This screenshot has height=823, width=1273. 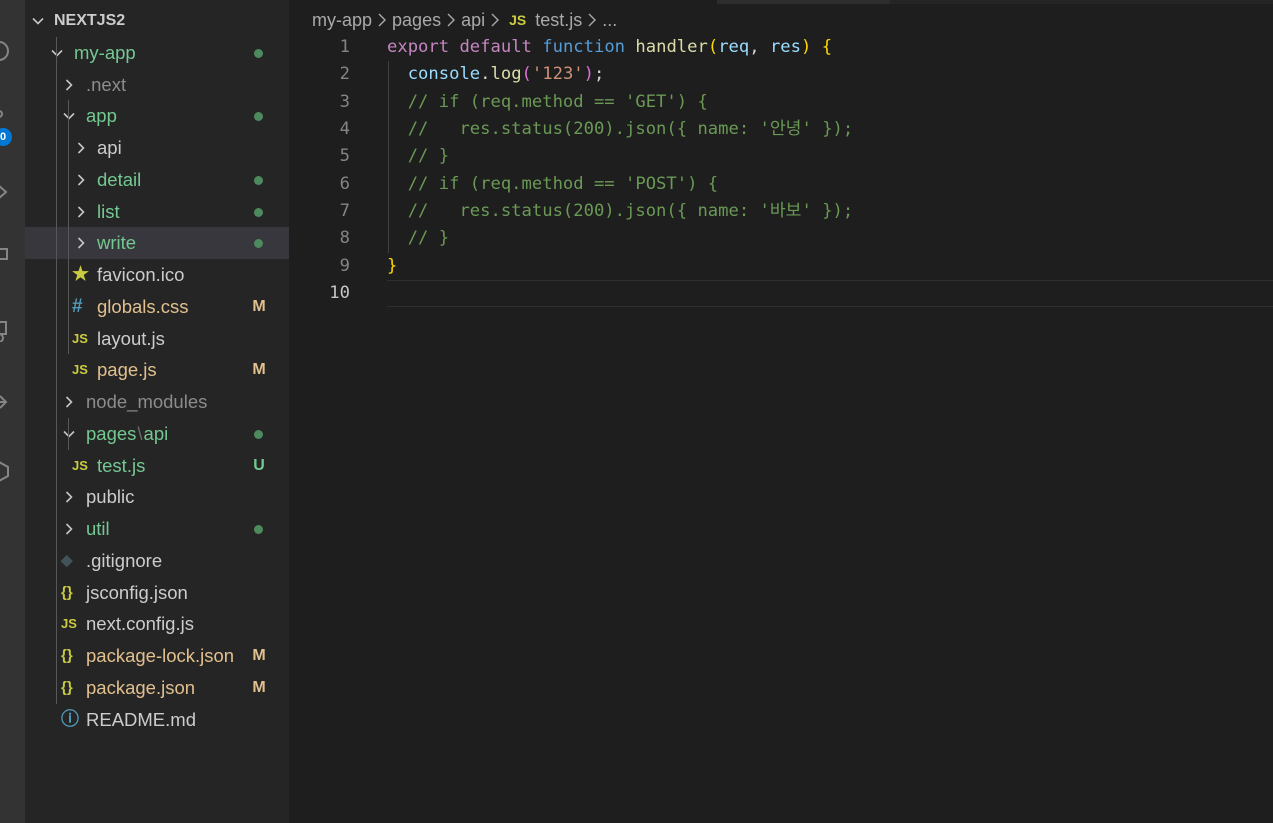 What do you see at coordinates (473, 20) in the screenshot?
I see `breadcrumb-api: api` at bounding box center [473, 20].